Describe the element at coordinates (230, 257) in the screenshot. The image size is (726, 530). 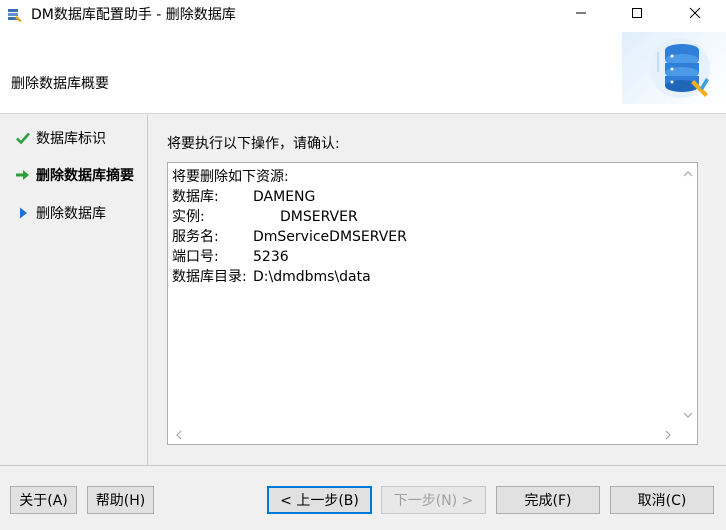
I see `summary-row: 端口号: 5236` at that location.